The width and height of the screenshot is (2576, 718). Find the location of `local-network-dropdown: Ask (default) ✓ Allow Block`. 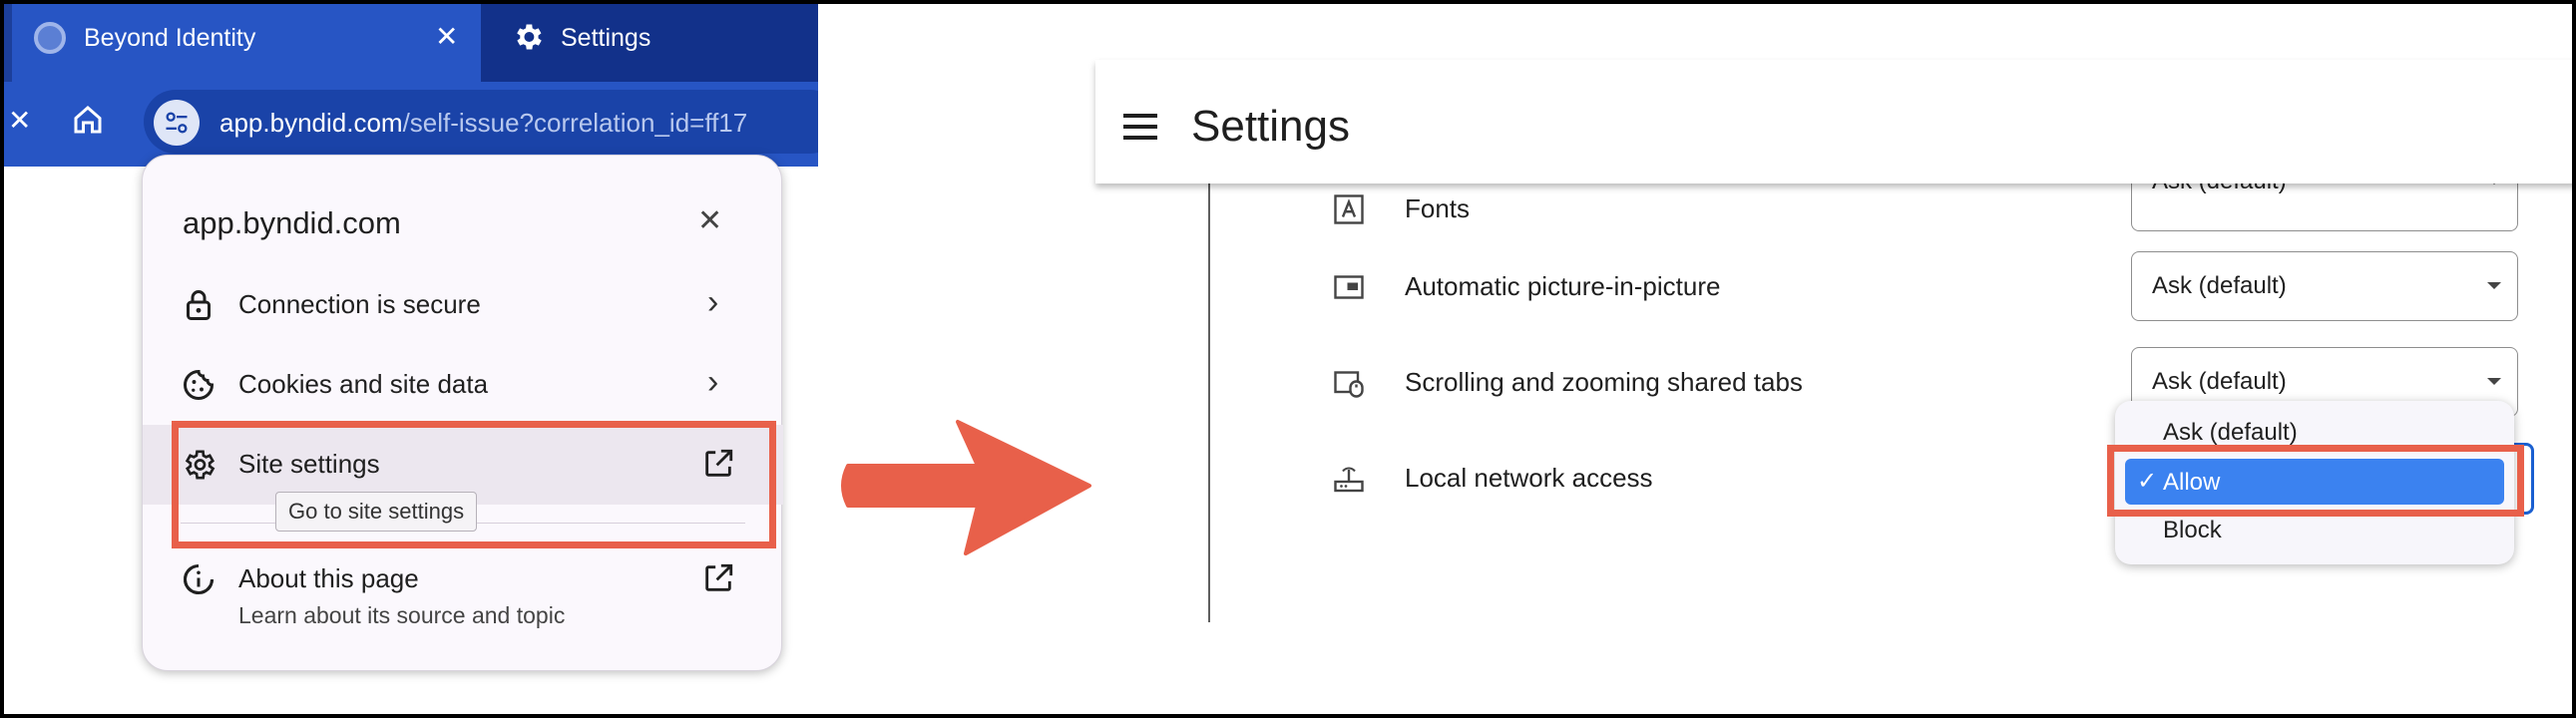

local-network-dropdown: Ask (default) ✓ Allow Block is located at coordinates (2314, 482).